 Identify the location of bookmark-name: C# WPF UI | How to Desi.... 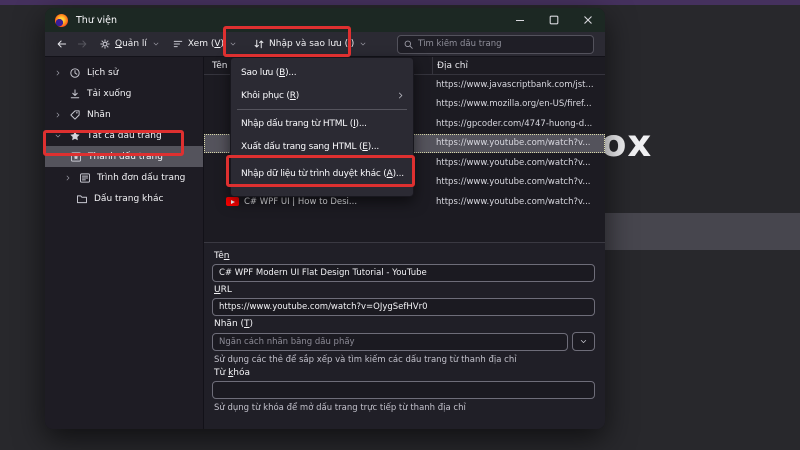
(318, 202).